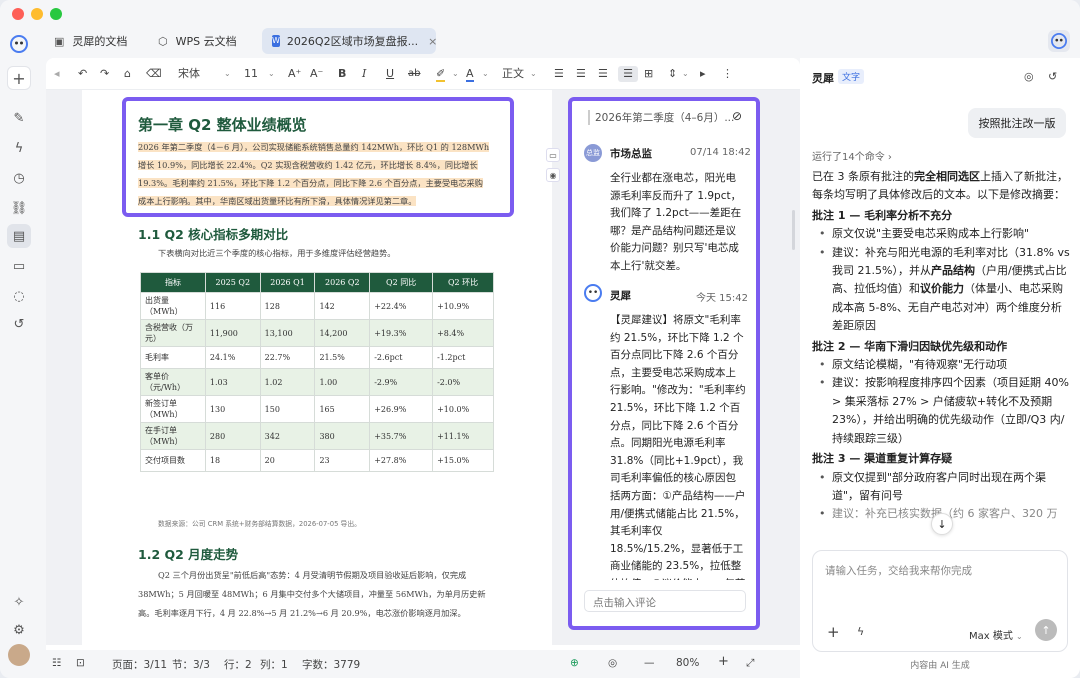 This screenshot has height=678, width=1080. I want to click on table-cell: 342, so click(287, 436).